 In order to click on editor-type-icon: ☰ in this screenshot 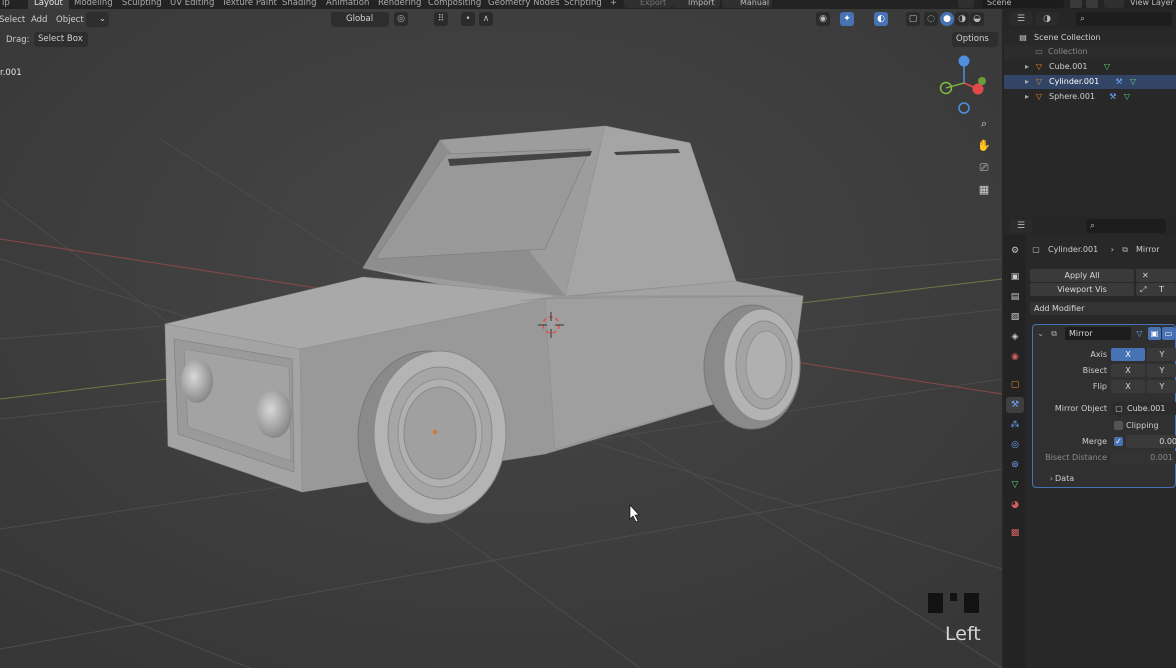, I will do `click(1021, 19)`.